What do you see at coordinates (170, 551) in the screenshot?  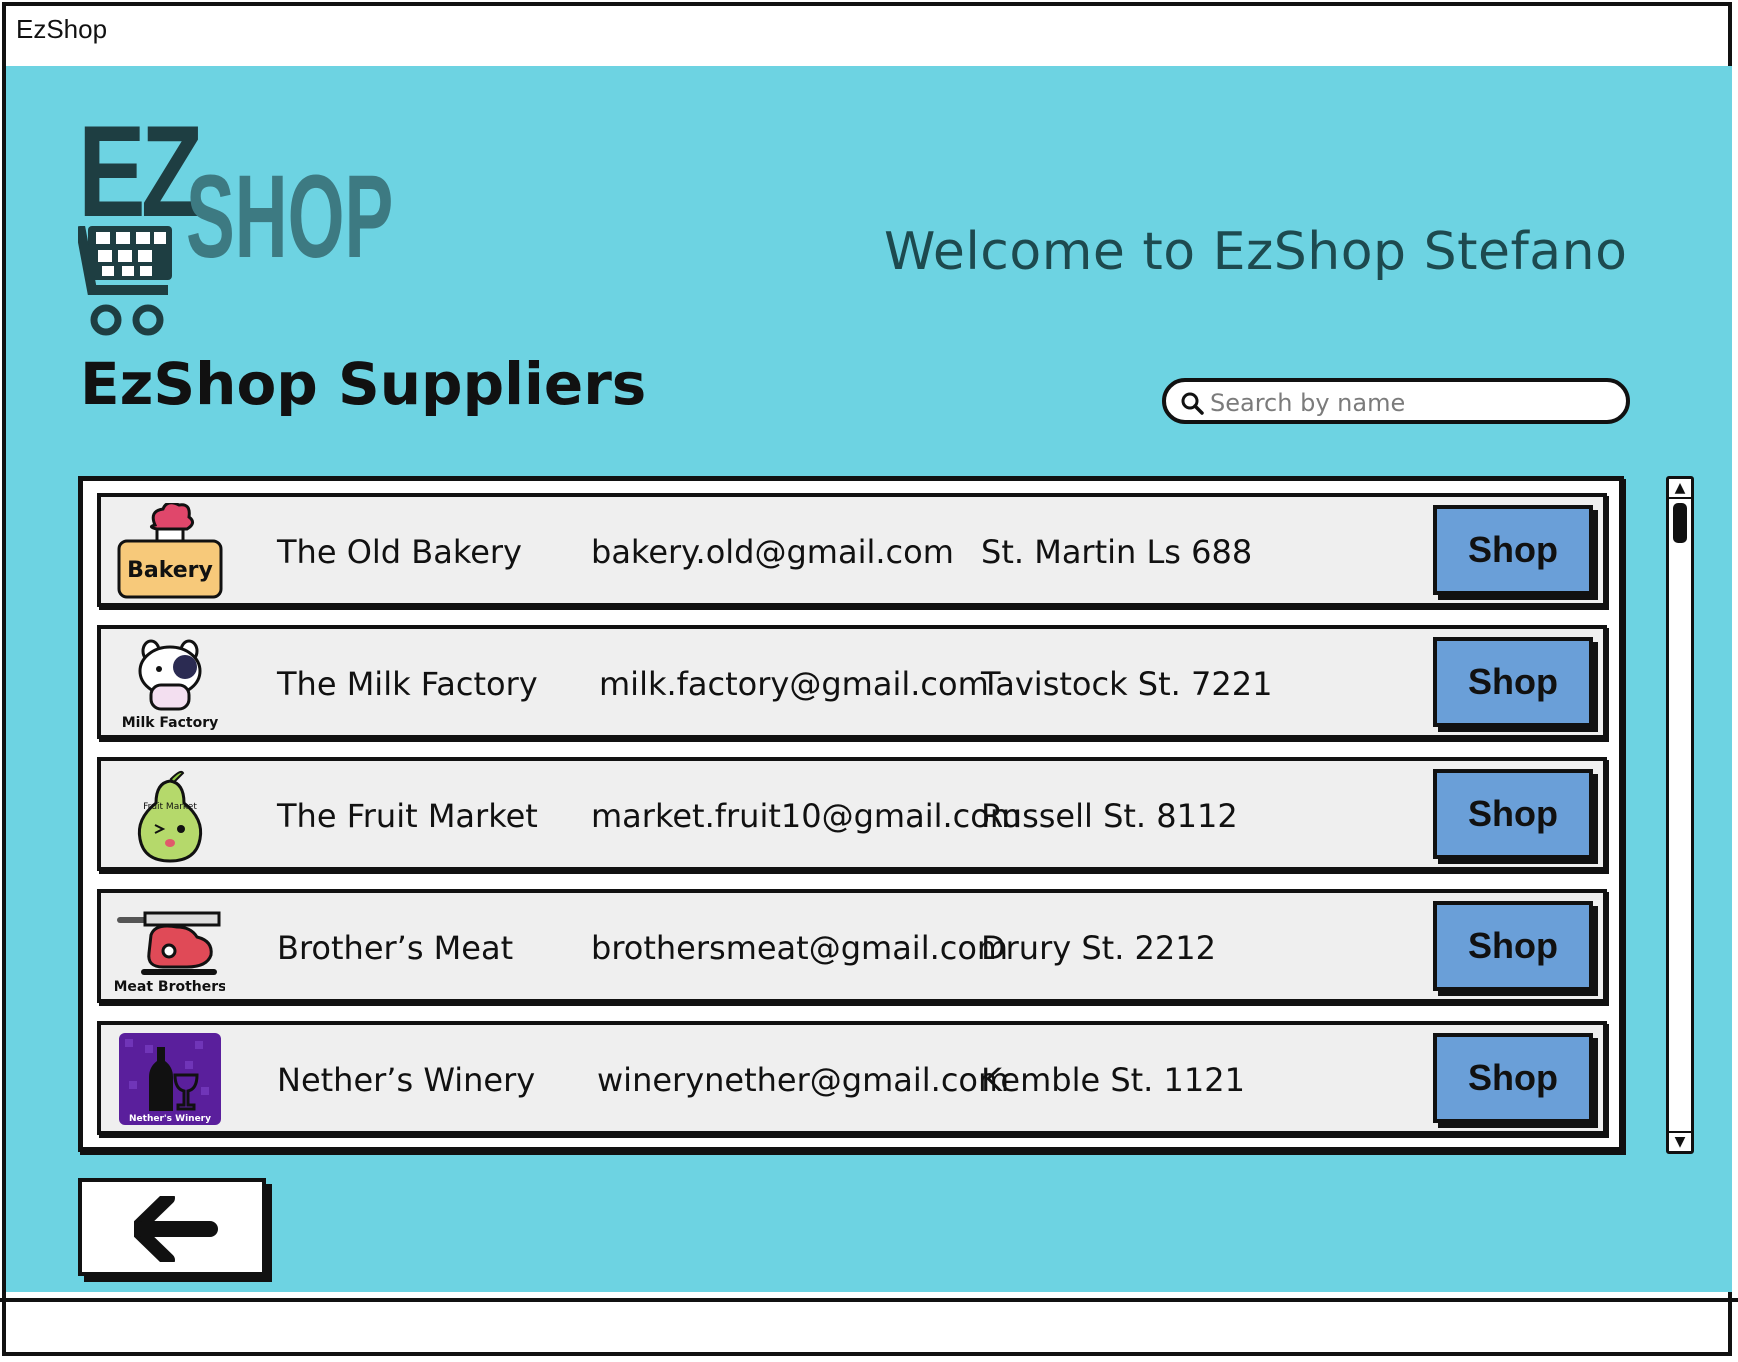 I see `bakery-logo-icon: Bakery` at bounding box center [170, 551].